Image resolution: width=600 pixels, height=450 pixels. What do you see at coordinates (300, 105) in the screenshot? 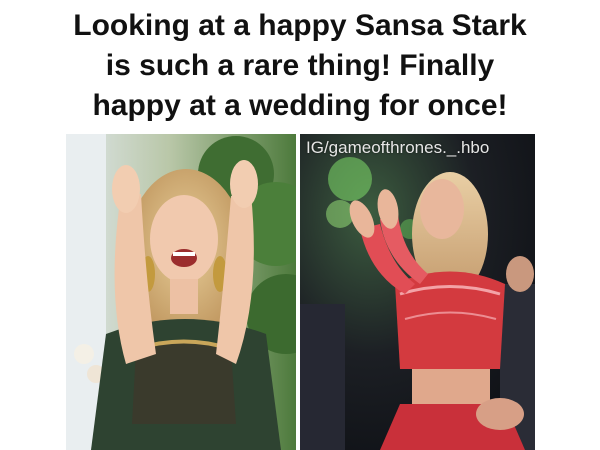
I see `caption-line-3: happy at a wedding for once!` at bounding box center [300, 105].